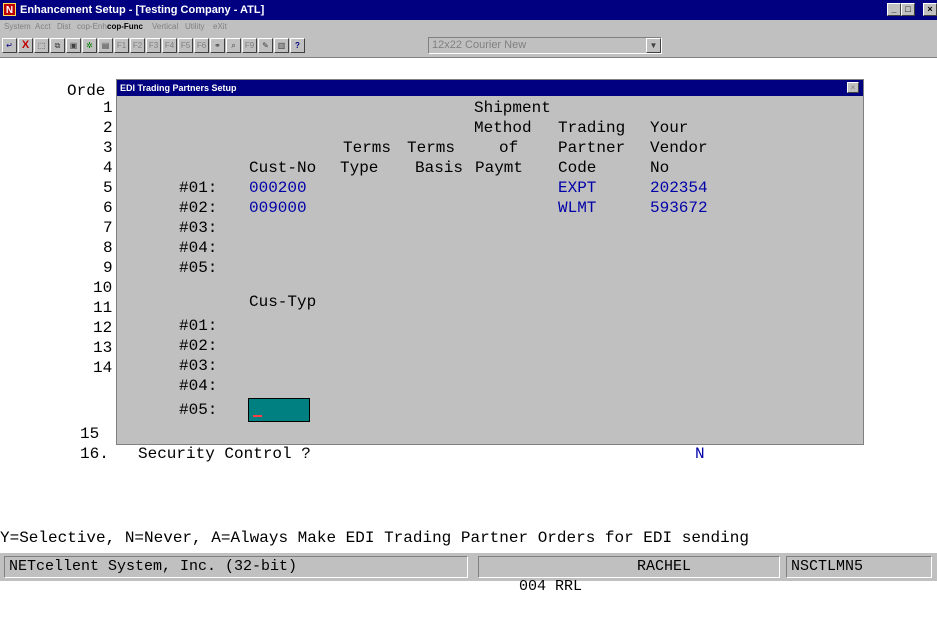 The height and width of the screenshot is (637, 937). What do you see at coordinates (198, 410) in the screenshot?
I see `cus-typ-label-05: #05:` at bounding box center [198, 410].